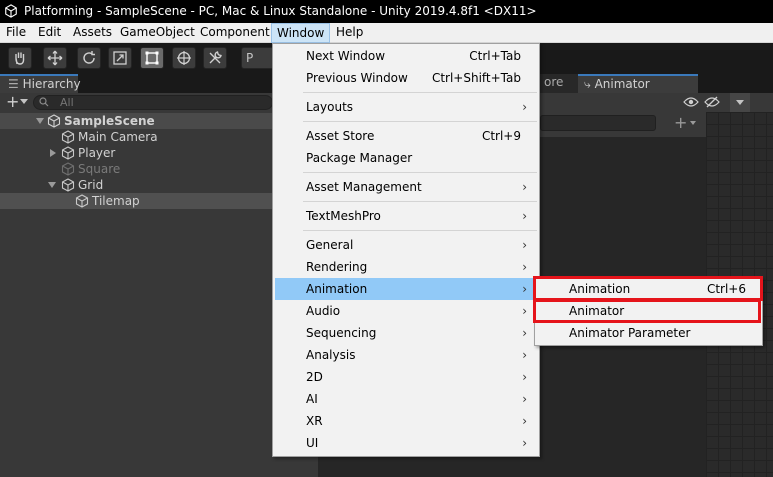 The width and height of the screenshot is (773, 477). What do you see at coordinates (235, 32) in the screenshot?
I see `menu-component: Component` at bounding box center [235, 32].